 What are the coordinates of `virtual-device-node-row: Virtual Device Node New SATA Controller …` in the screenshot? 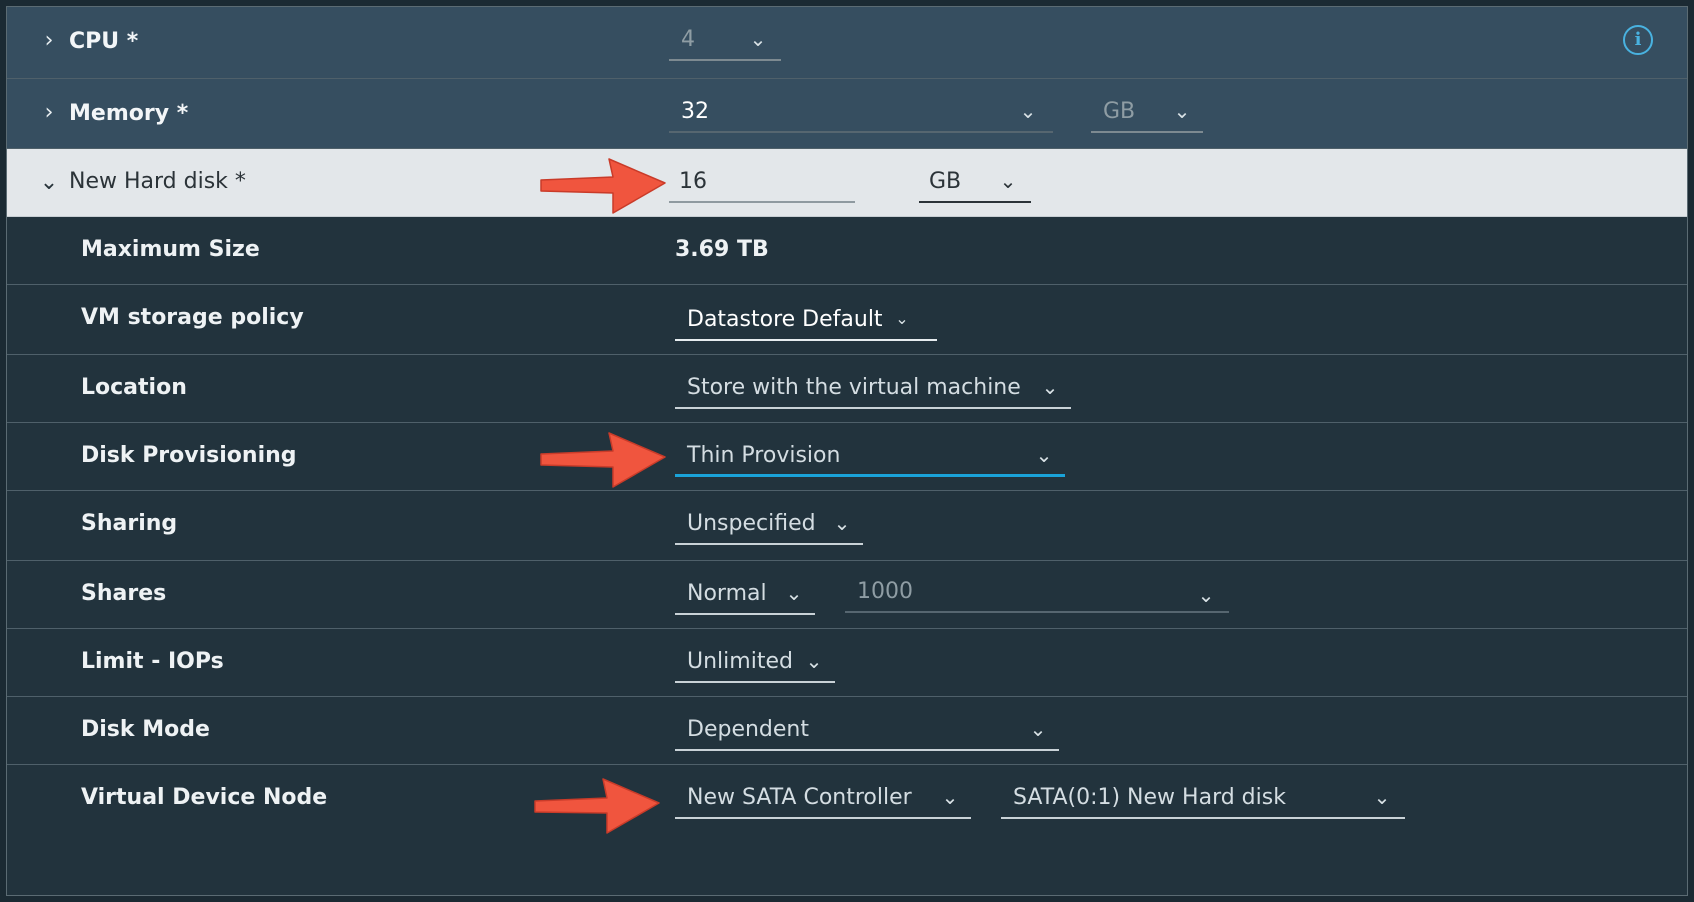 It's located at (847, 810).